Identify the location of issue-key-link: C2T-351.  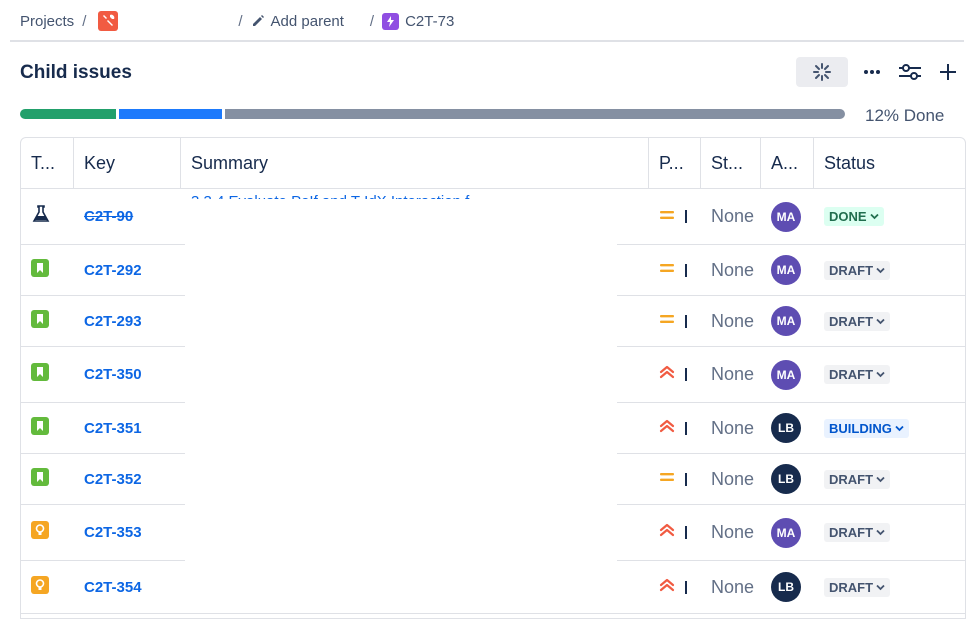
(113, 428).